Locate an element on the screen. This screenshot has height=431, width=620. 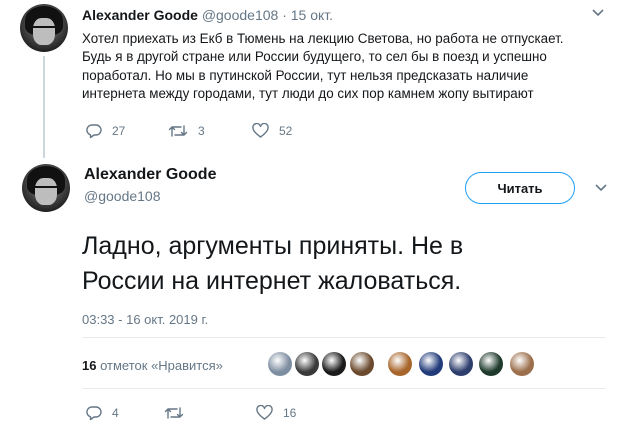
author-handle: @goode108 is located at coordinates (122, 196).